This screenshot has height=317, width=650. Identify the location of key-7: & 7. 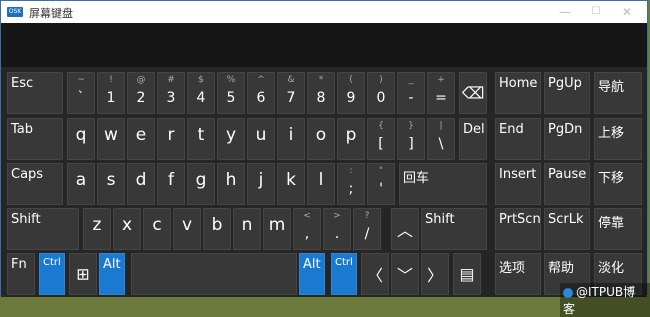
(291, 93).